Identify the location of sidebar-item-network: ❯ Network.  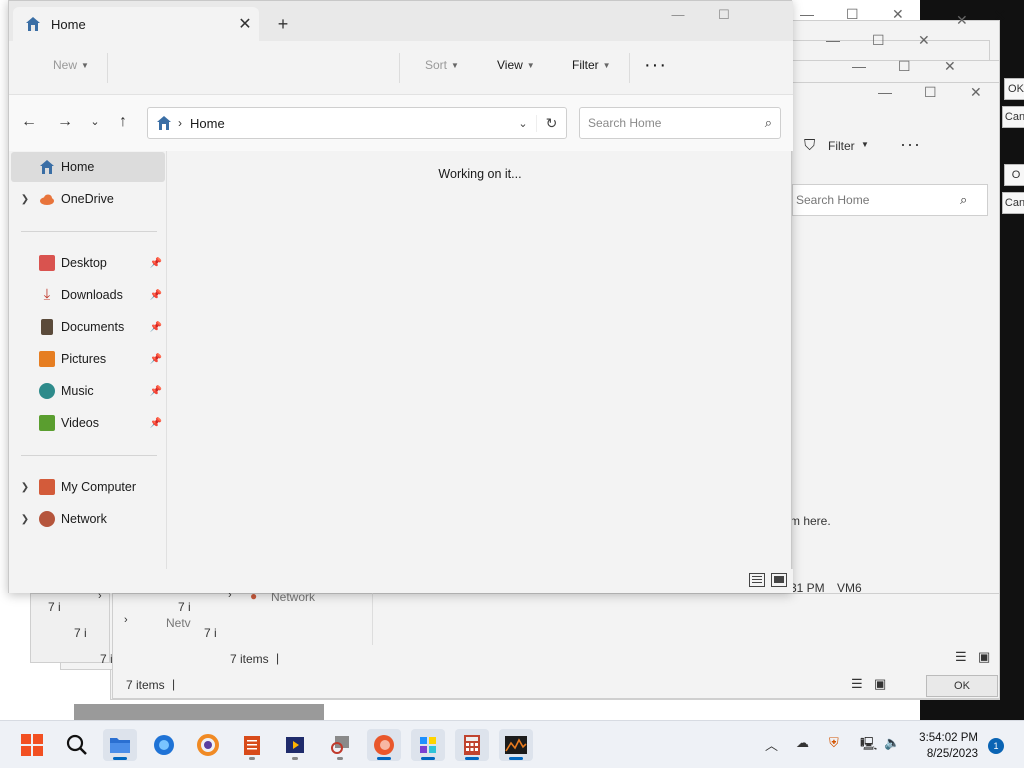
(88, 519).